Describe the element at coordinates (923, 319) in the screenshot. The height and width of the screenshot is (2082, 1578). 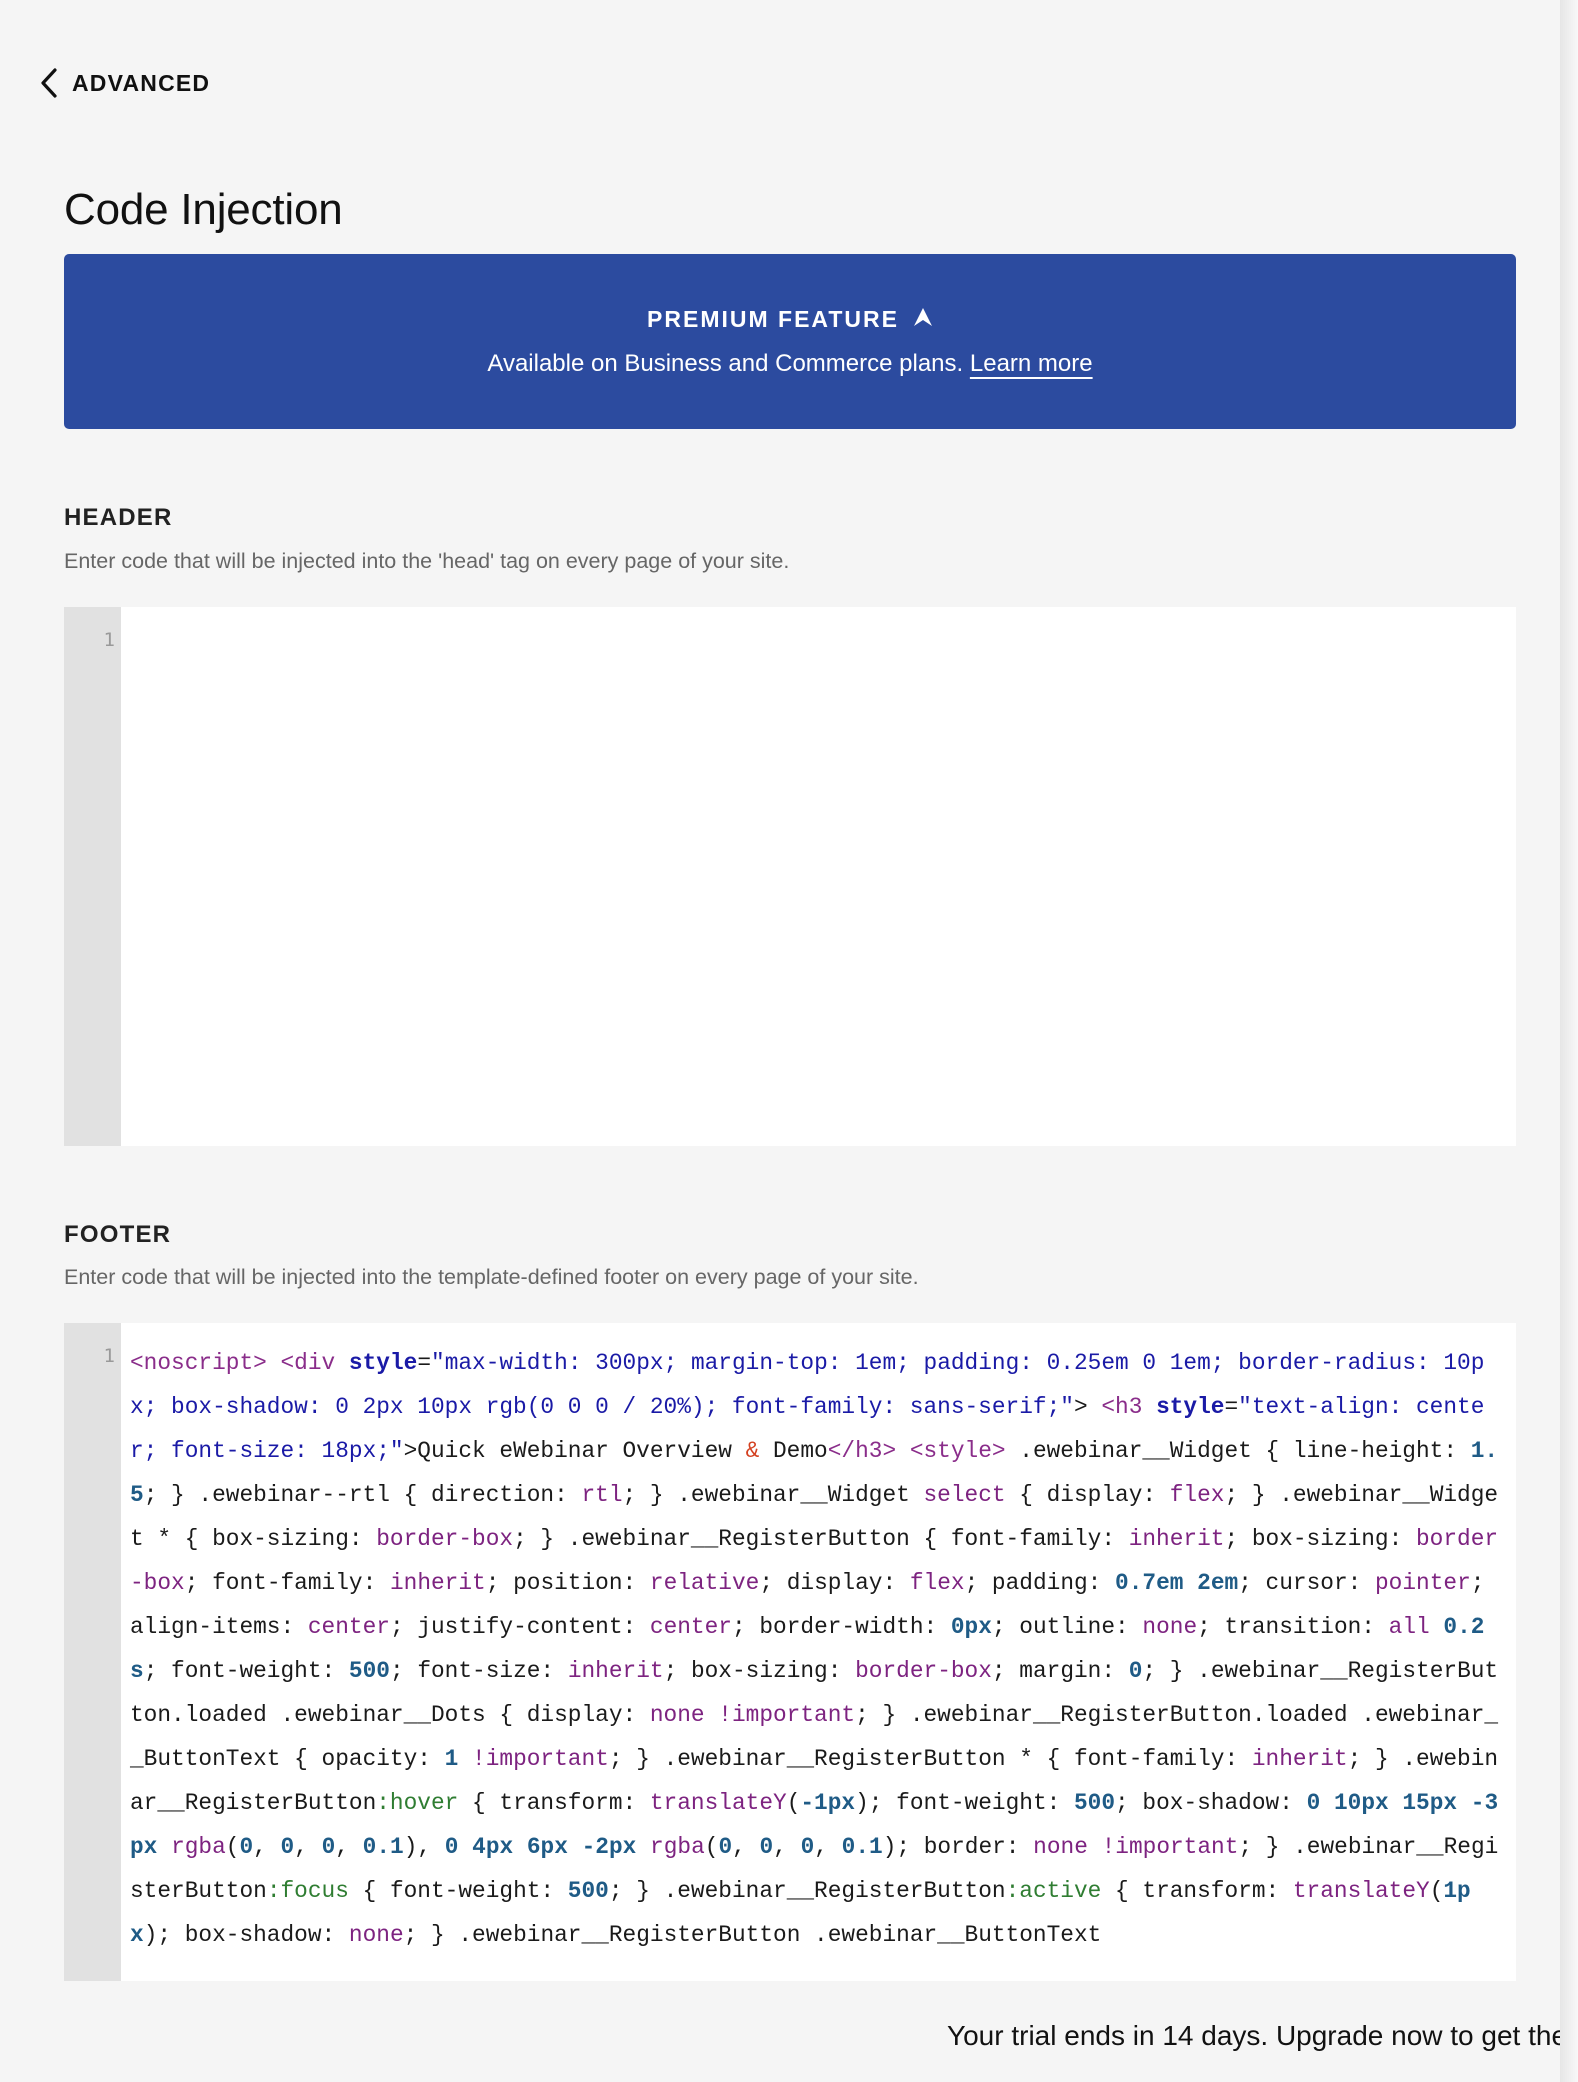
I see `arrow-up-icon` at that location.